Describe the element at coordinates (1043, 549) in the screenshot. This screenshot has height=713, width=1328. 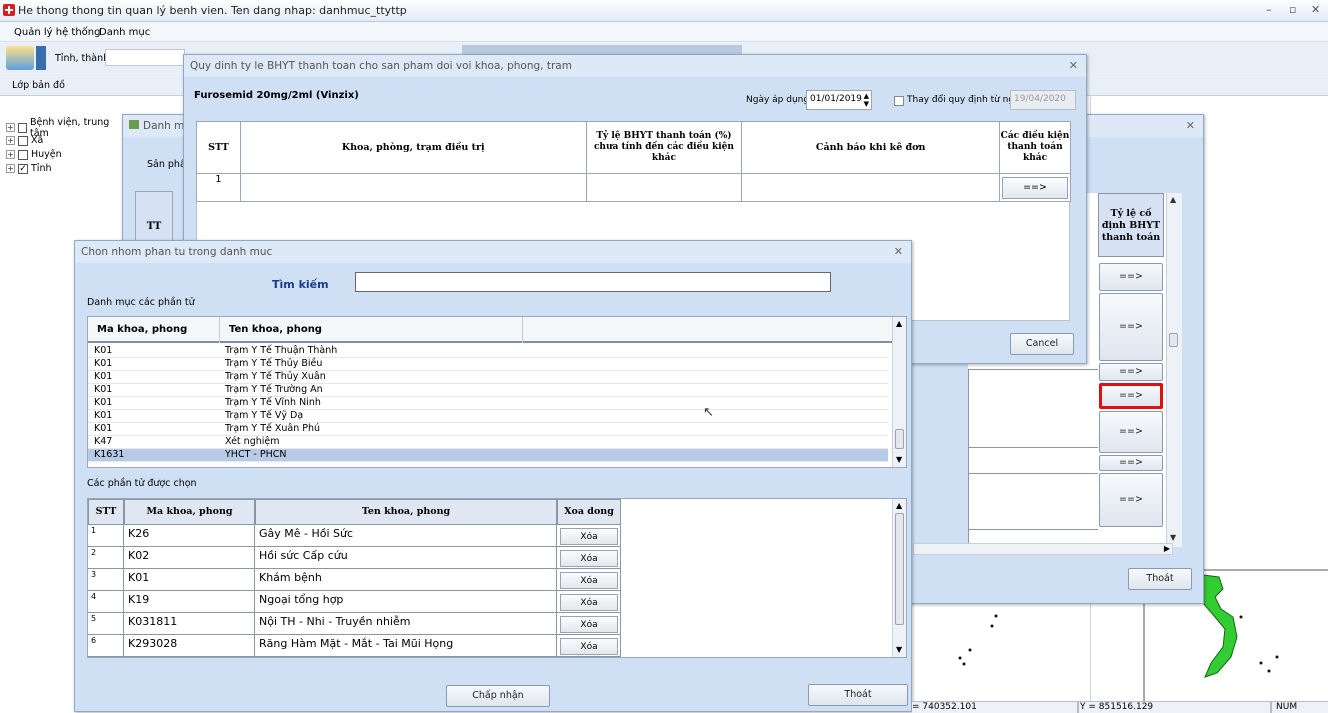
I see `horizontal-scrollbar: ▶` at that location.